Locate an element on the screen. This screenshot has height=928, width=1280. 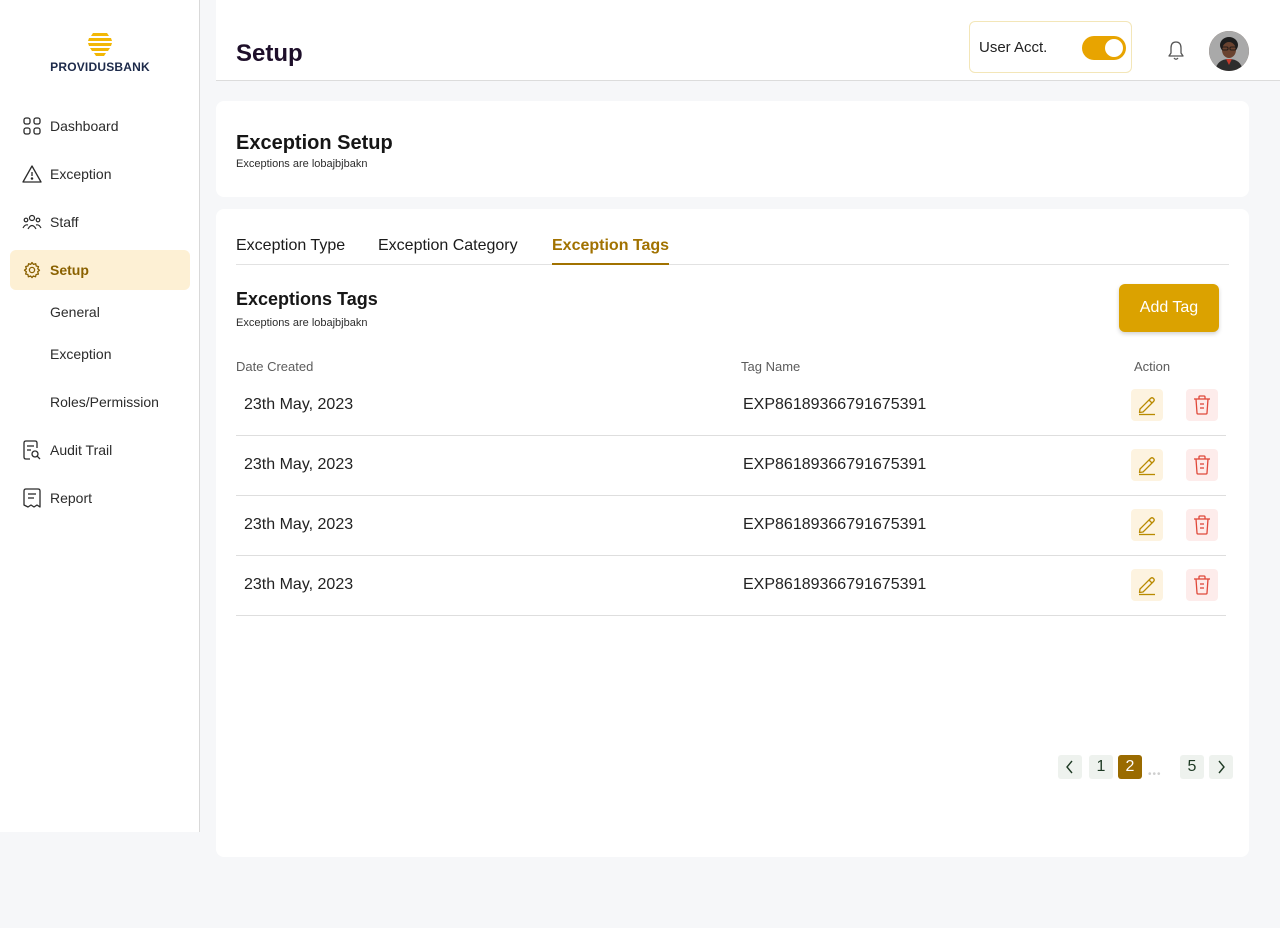
providus-logo-icon is located at coordinates (100, 44).